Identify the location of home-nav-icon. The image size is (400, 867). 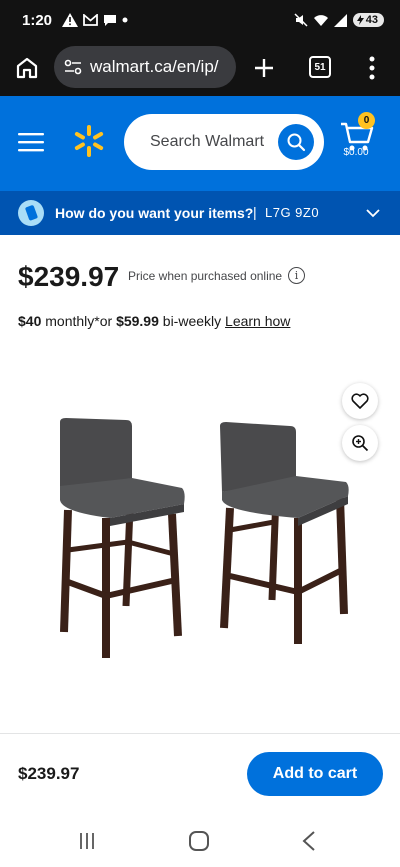
(199, 841).